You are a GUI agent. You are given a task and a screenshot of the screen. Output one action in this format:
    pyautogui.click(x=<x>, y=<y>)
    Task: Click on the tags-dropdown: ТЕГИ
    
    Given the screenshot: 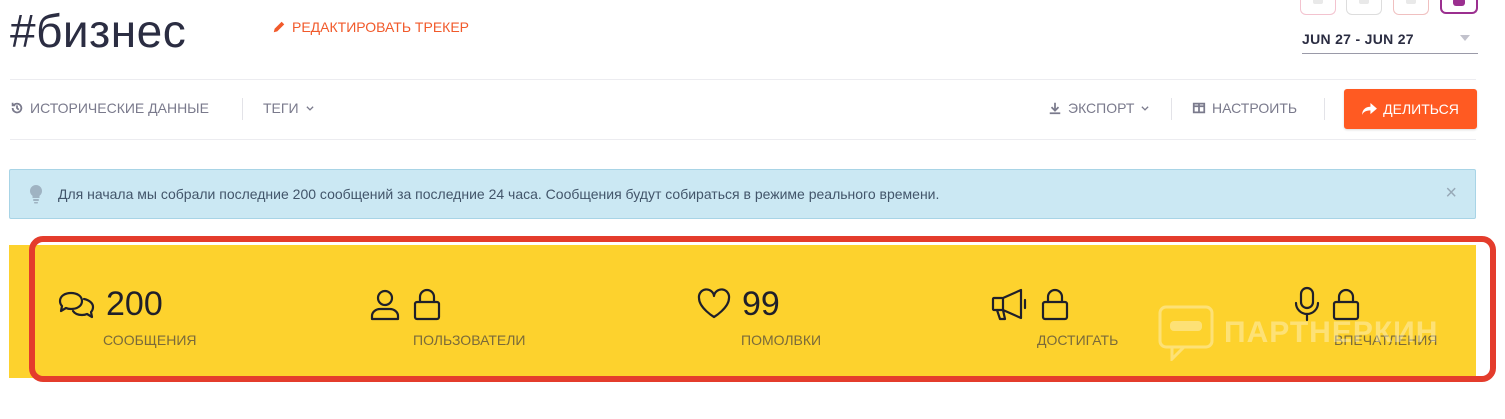 What is the action you would take?
    pyautogui.click(x=289, y=108)
    